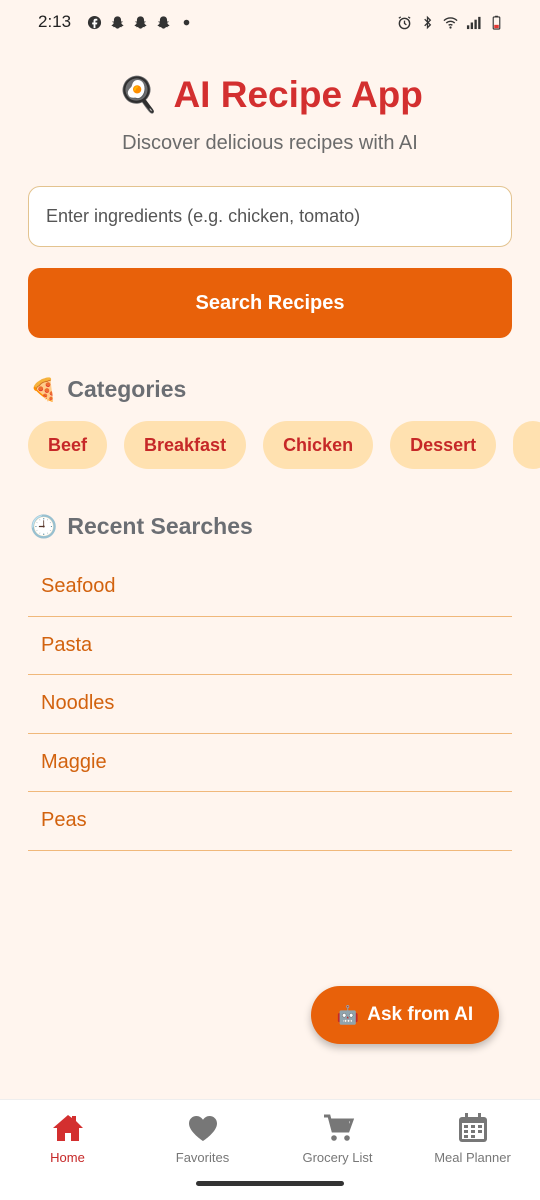  What do you see at coordinates (526, 445) in the screenshot?
I see `category-chip-partial` at bounding box center [526, 445].